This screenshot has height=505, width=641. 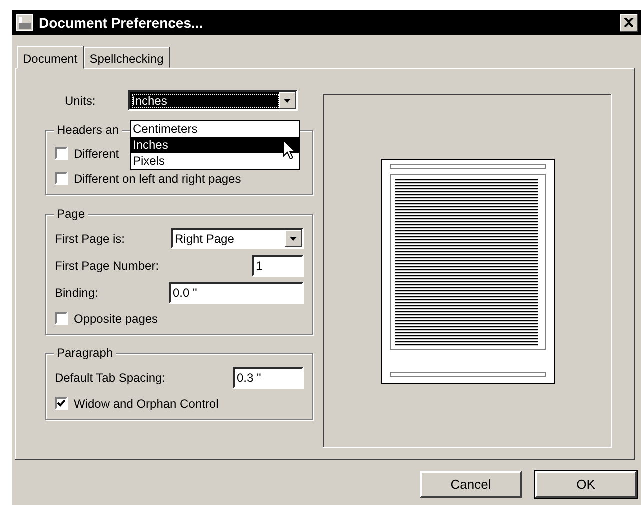 What do you see at coordinates (88, 130) in the screenshot?
I see `group-title: Headers an` at bounding box center [88, 130].